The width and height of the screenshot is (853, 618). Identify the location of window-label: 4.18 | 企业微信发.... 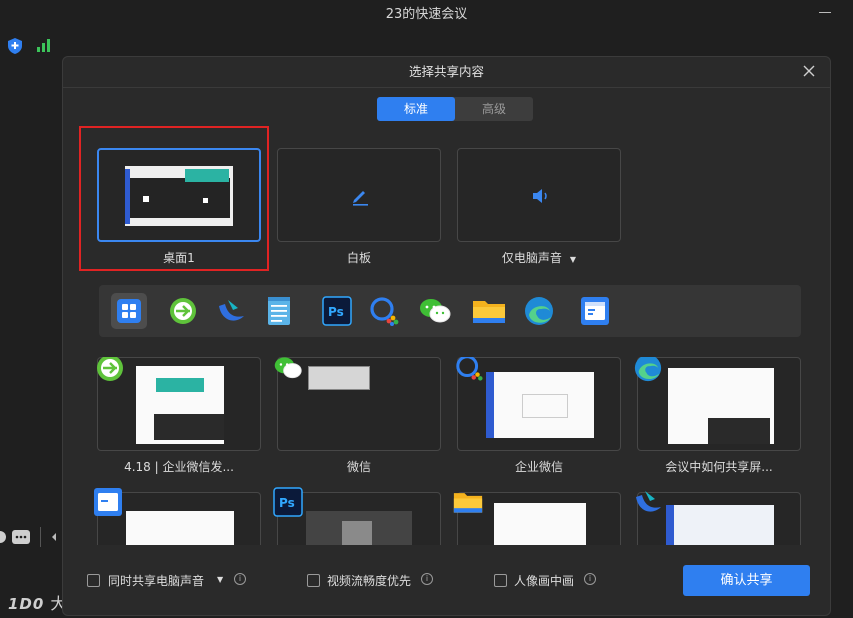
(179, 467).